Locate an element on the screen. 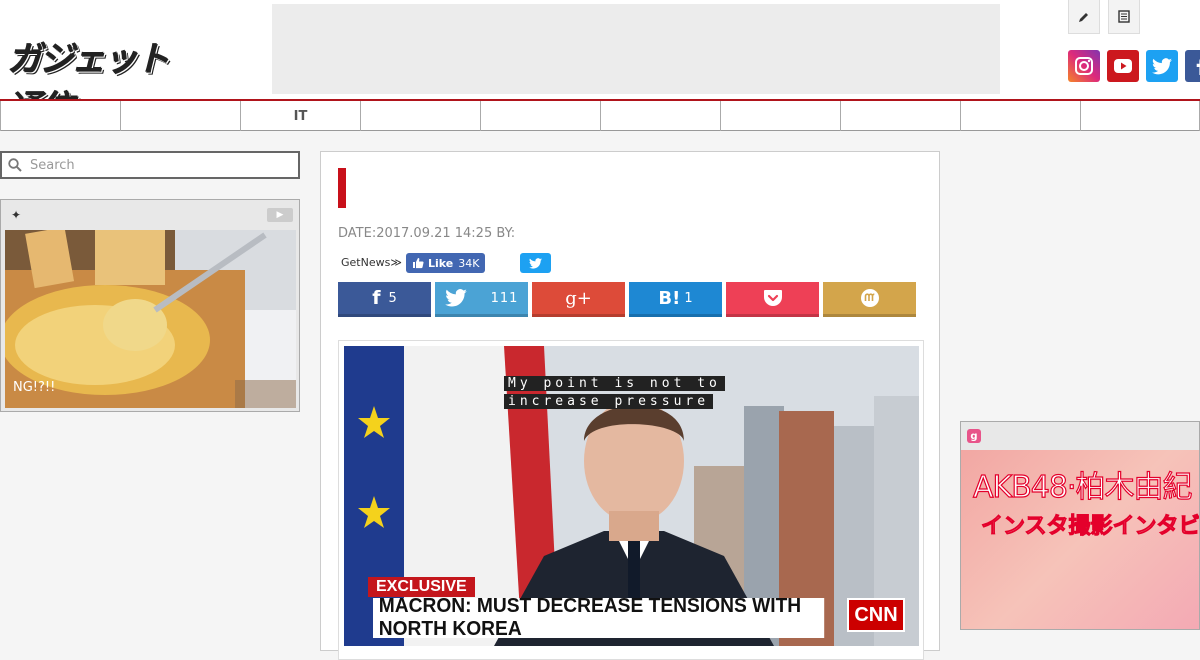 Image resolution: width=1200 pixels, height=660 pixels. search-box is located at coordinates (150, 165).